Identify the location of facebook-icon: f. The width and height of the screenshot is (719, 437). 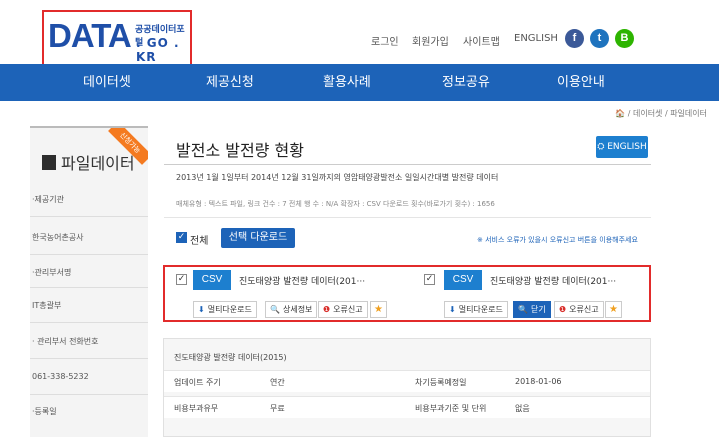
(574, 38).